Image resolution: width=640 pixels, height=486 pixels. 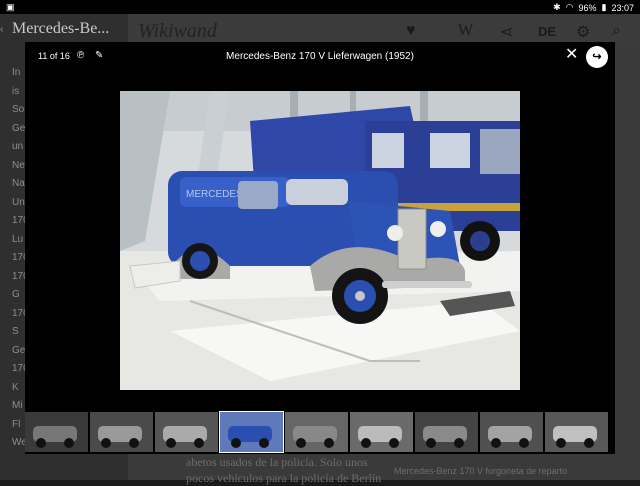 What do you see at coordinates (507, 32) in the screenshot?
I see `share-icon: ⋖` at bounding box center [507, 32].